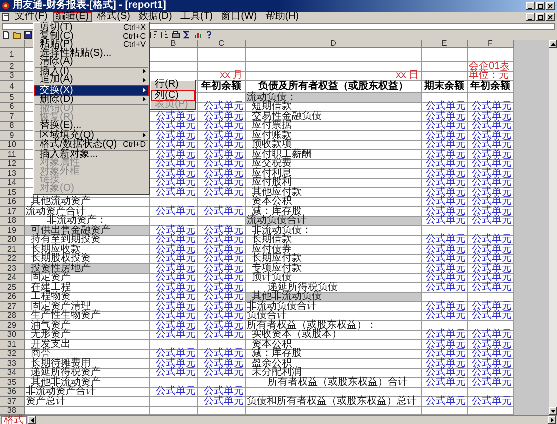  I want to click on menu-item: 粘贴(P) Ctrl+V, so click(91, 45).